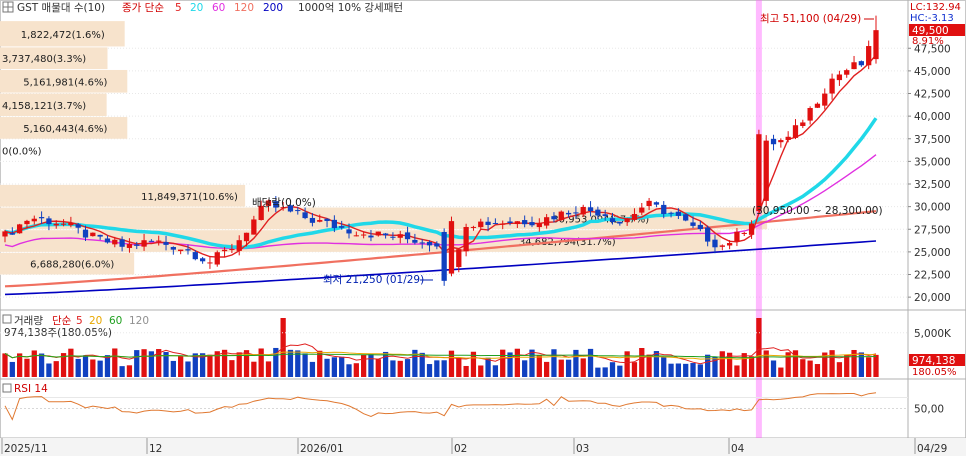  I want to click on volume-ma-period: 5, so click(79, 321).